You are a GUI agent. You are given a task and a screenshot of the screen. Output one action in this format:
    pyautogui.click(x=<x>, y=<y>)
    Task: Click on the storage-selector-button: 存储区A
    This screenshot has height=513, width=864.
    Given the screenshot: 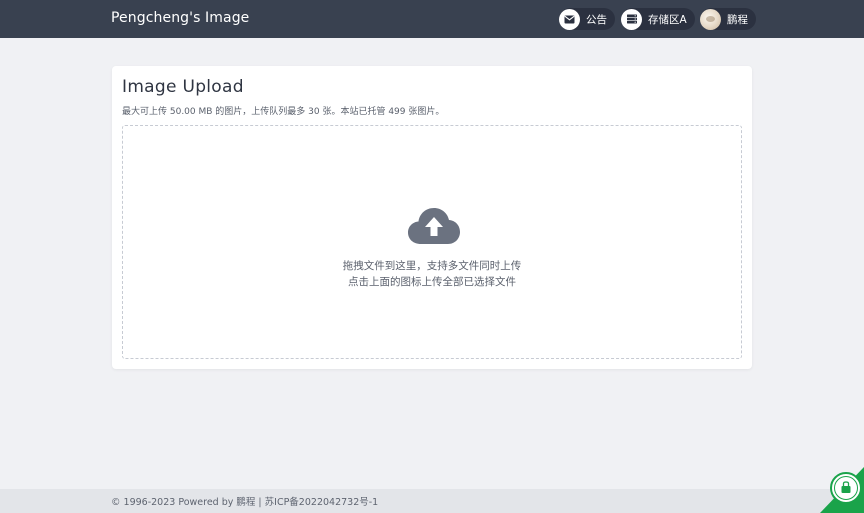 What is the action you would take?
    pyautogui.click(x=658, y=19)
    